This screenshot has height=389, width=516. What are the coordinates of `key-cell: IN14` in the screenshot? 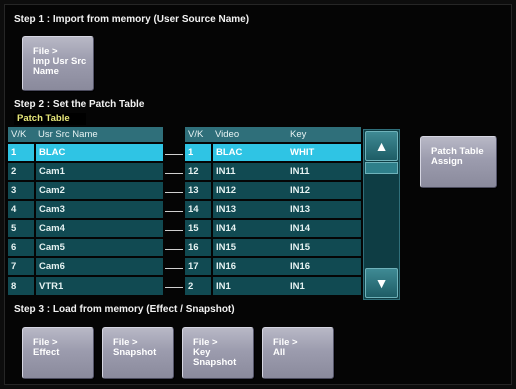 It's located at (324, 228).